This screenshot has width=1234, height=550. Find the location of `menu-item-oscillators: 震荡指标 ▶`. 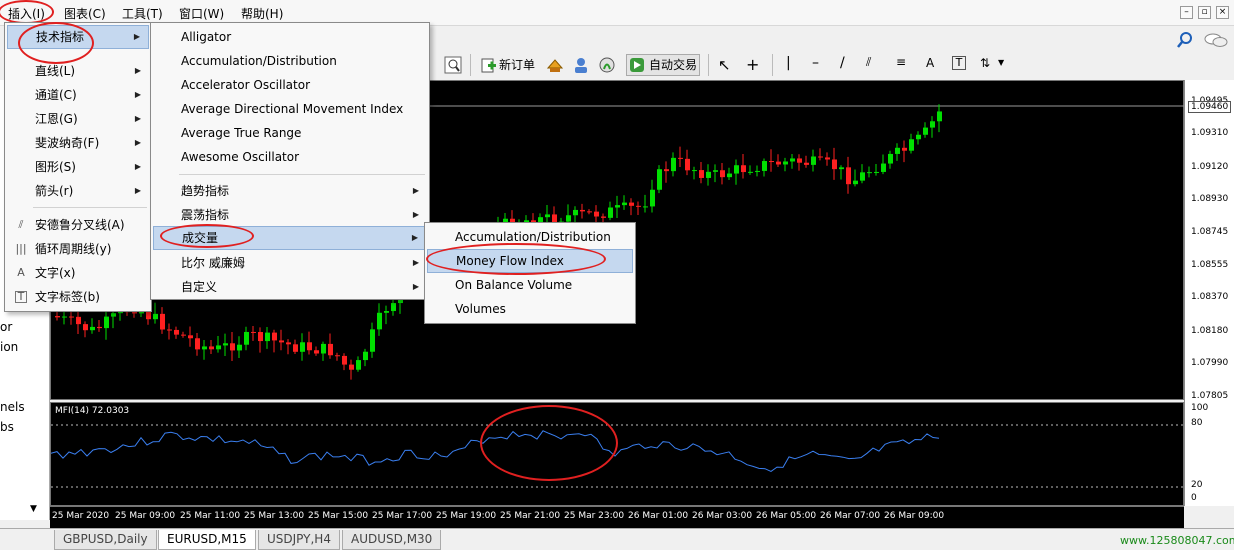

menu-item-oscillators: 震荡指标 ▶ is located at coordinates (290, 215).